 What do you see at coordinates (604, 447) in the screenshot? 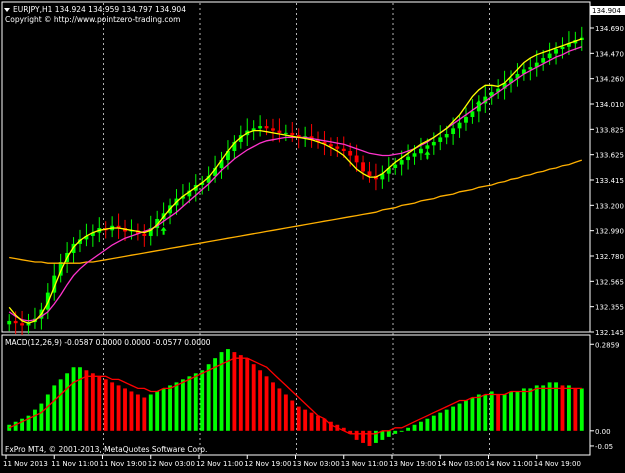
I see `macd-tick-label: -0.05` at bounding box center [604, 447].